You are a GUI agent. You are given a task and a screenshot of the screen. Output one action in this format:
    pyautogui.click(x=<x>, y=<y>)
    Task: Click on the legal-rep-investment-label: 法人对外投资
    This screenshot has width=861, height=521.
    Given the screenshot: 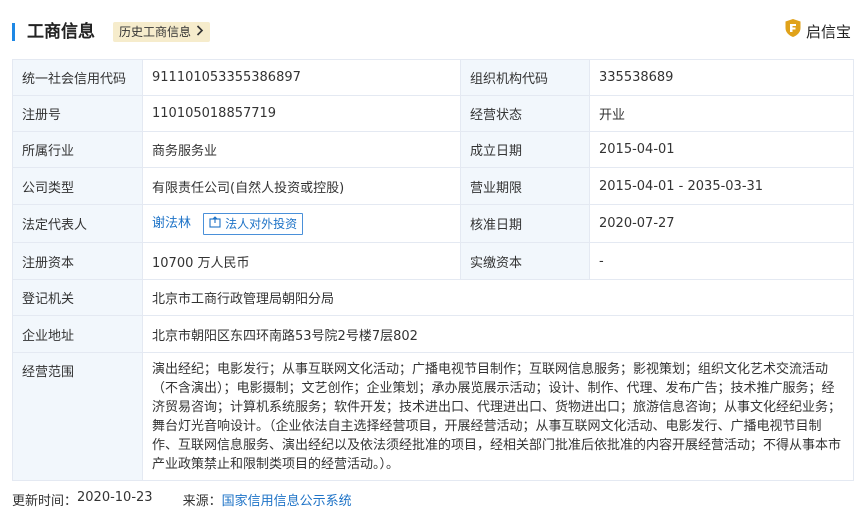 What is the action you would take?
    pyautogui.click(x=261, y=224)
    